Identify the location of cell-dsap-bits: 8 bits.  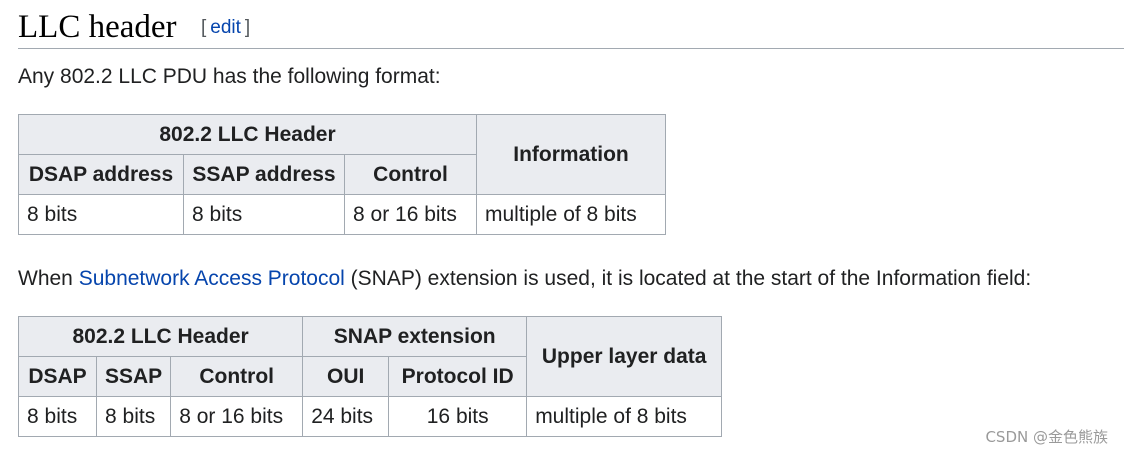
(101, 214).